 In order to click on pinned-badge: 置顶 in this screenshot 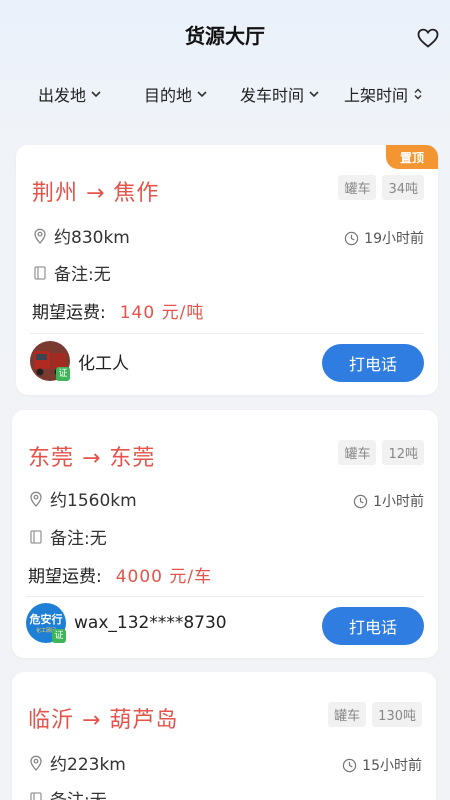, I will do `click(412, 157)`.